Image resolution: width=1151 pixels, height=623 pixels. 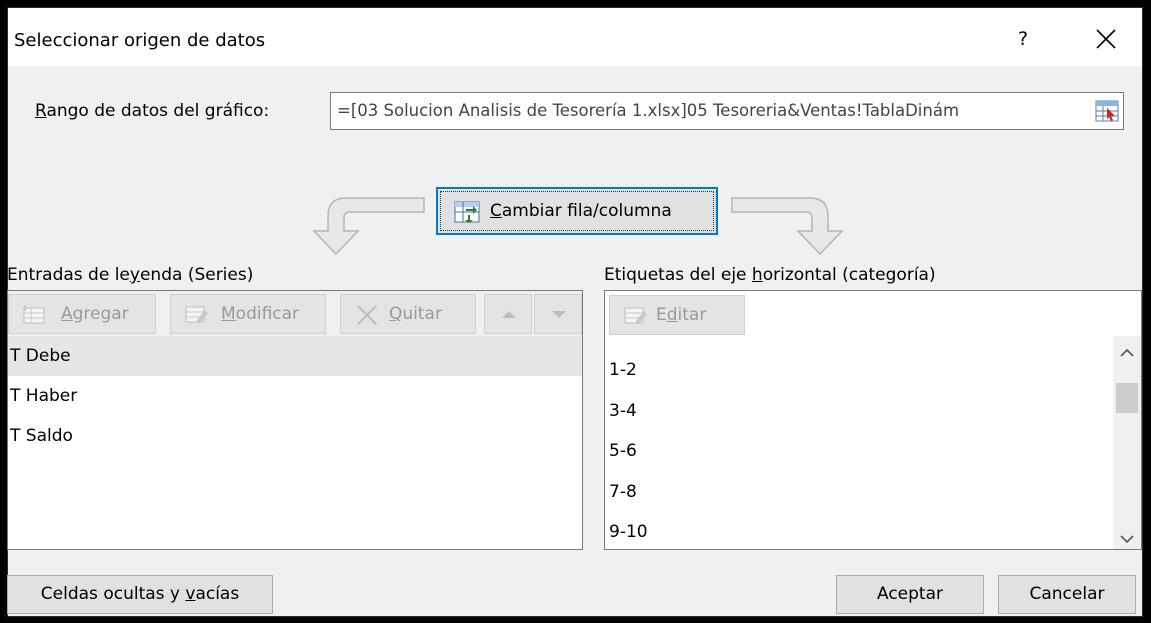 I want to click on close-icon, so click(x=1106, y=39).